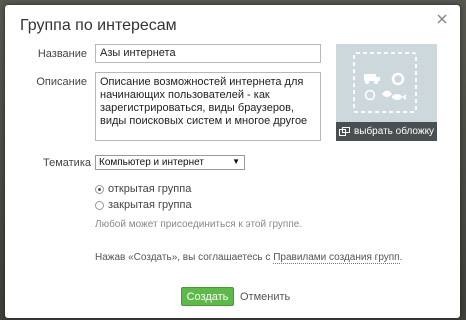 This screenshot has height=320, width=466. Describe the element at coordinates (99, 189) in the screenshot. I see `open-group-radio` at that location.